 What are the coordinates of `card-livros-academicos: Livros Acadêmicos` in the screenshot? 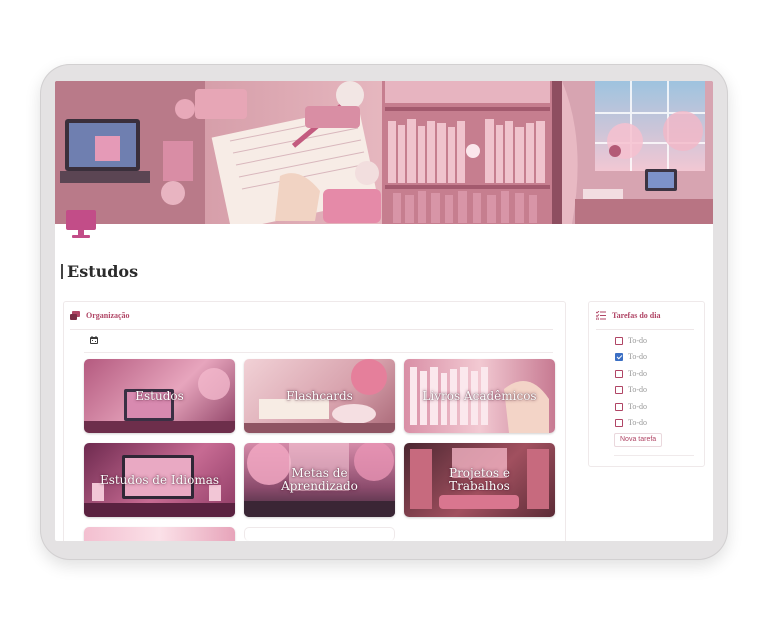 It's located at (479, 396).